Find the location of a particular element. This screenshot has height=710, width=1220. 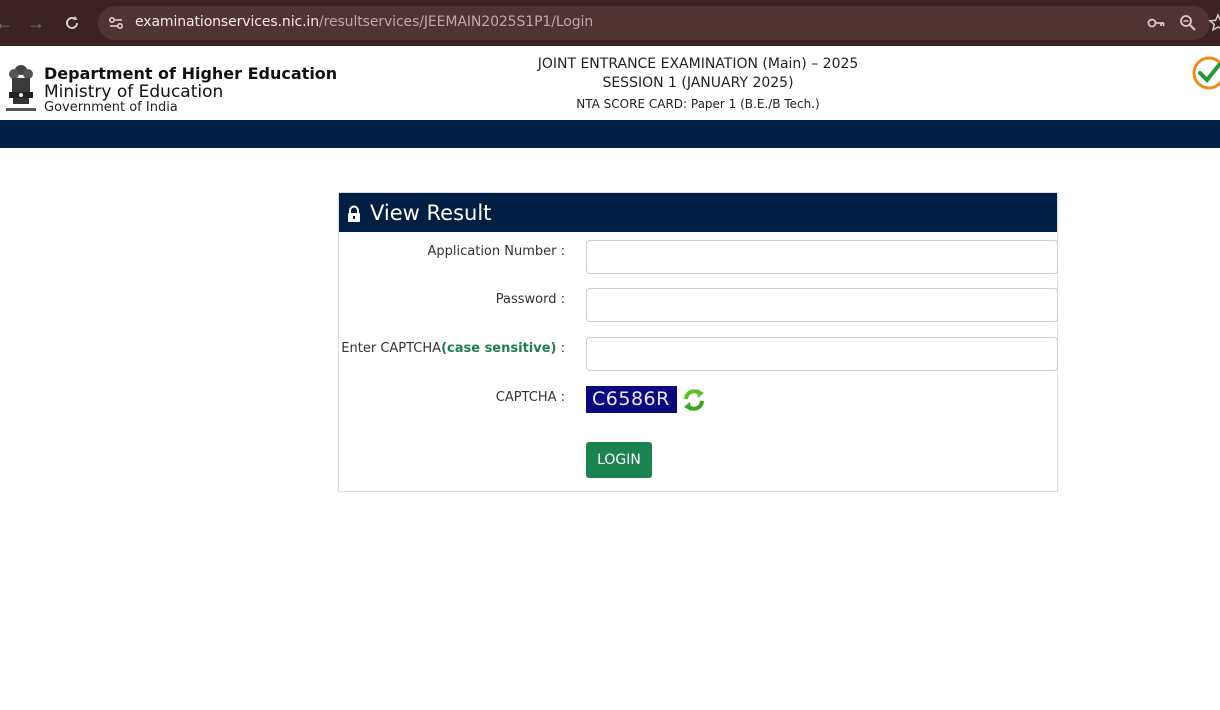

url-host: examinationservices.nic.in is located at coordinates (227, 22).